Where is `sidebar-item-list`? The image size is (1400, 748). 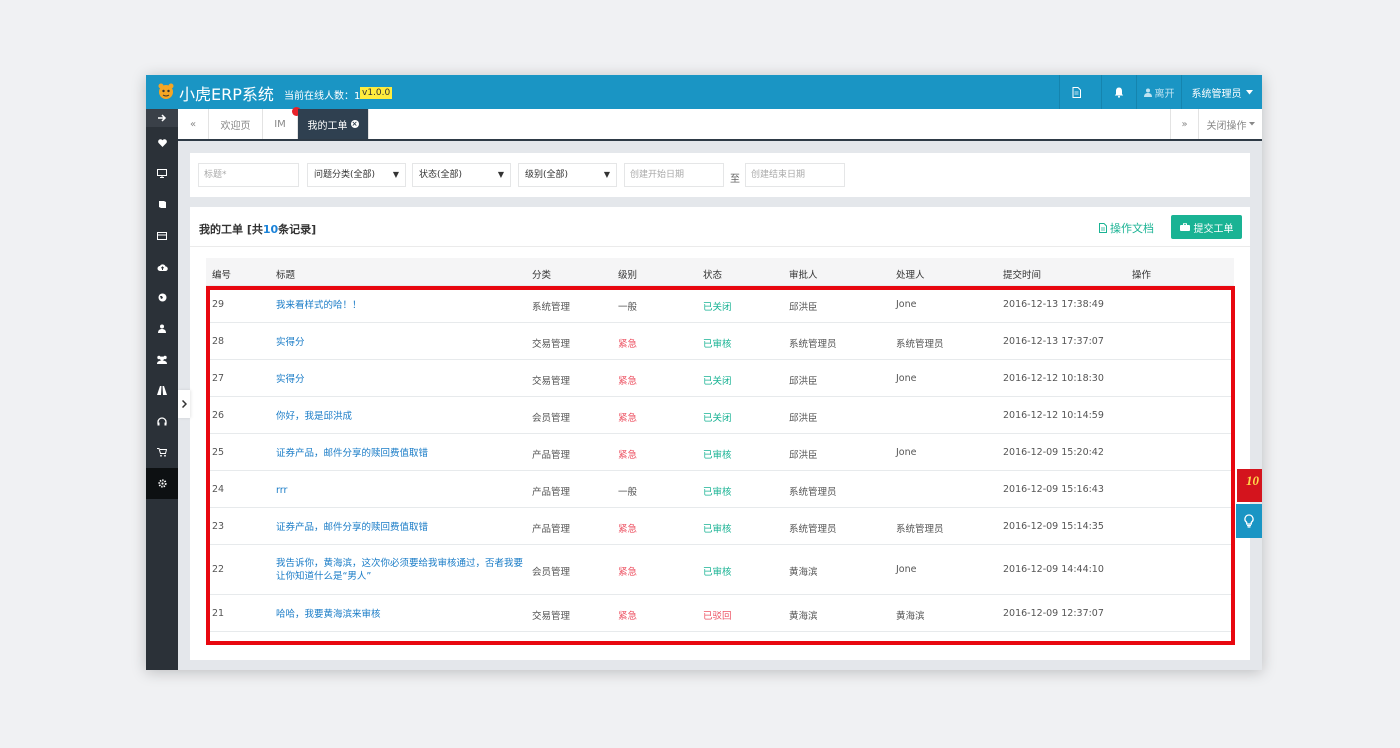 sidebar-item-list is located at coordinates (162, 235).